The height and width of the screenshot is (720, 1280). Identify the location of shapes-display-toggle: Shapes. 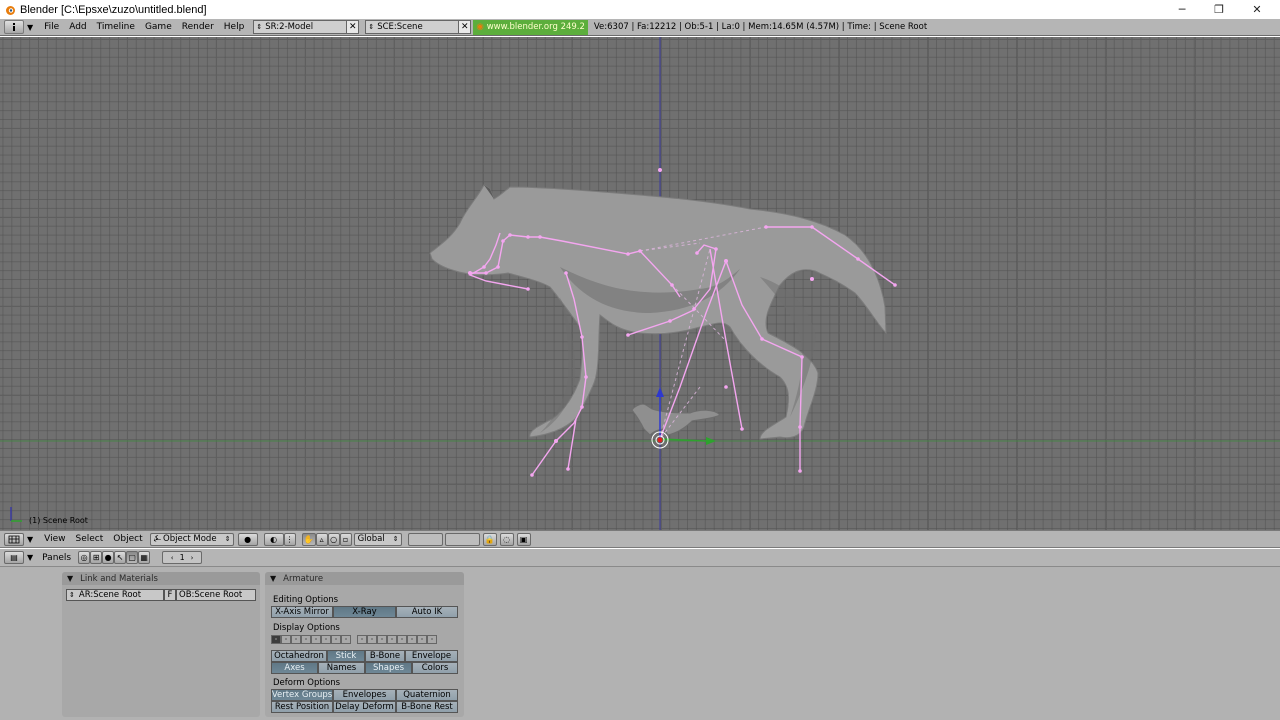
(388, 668).